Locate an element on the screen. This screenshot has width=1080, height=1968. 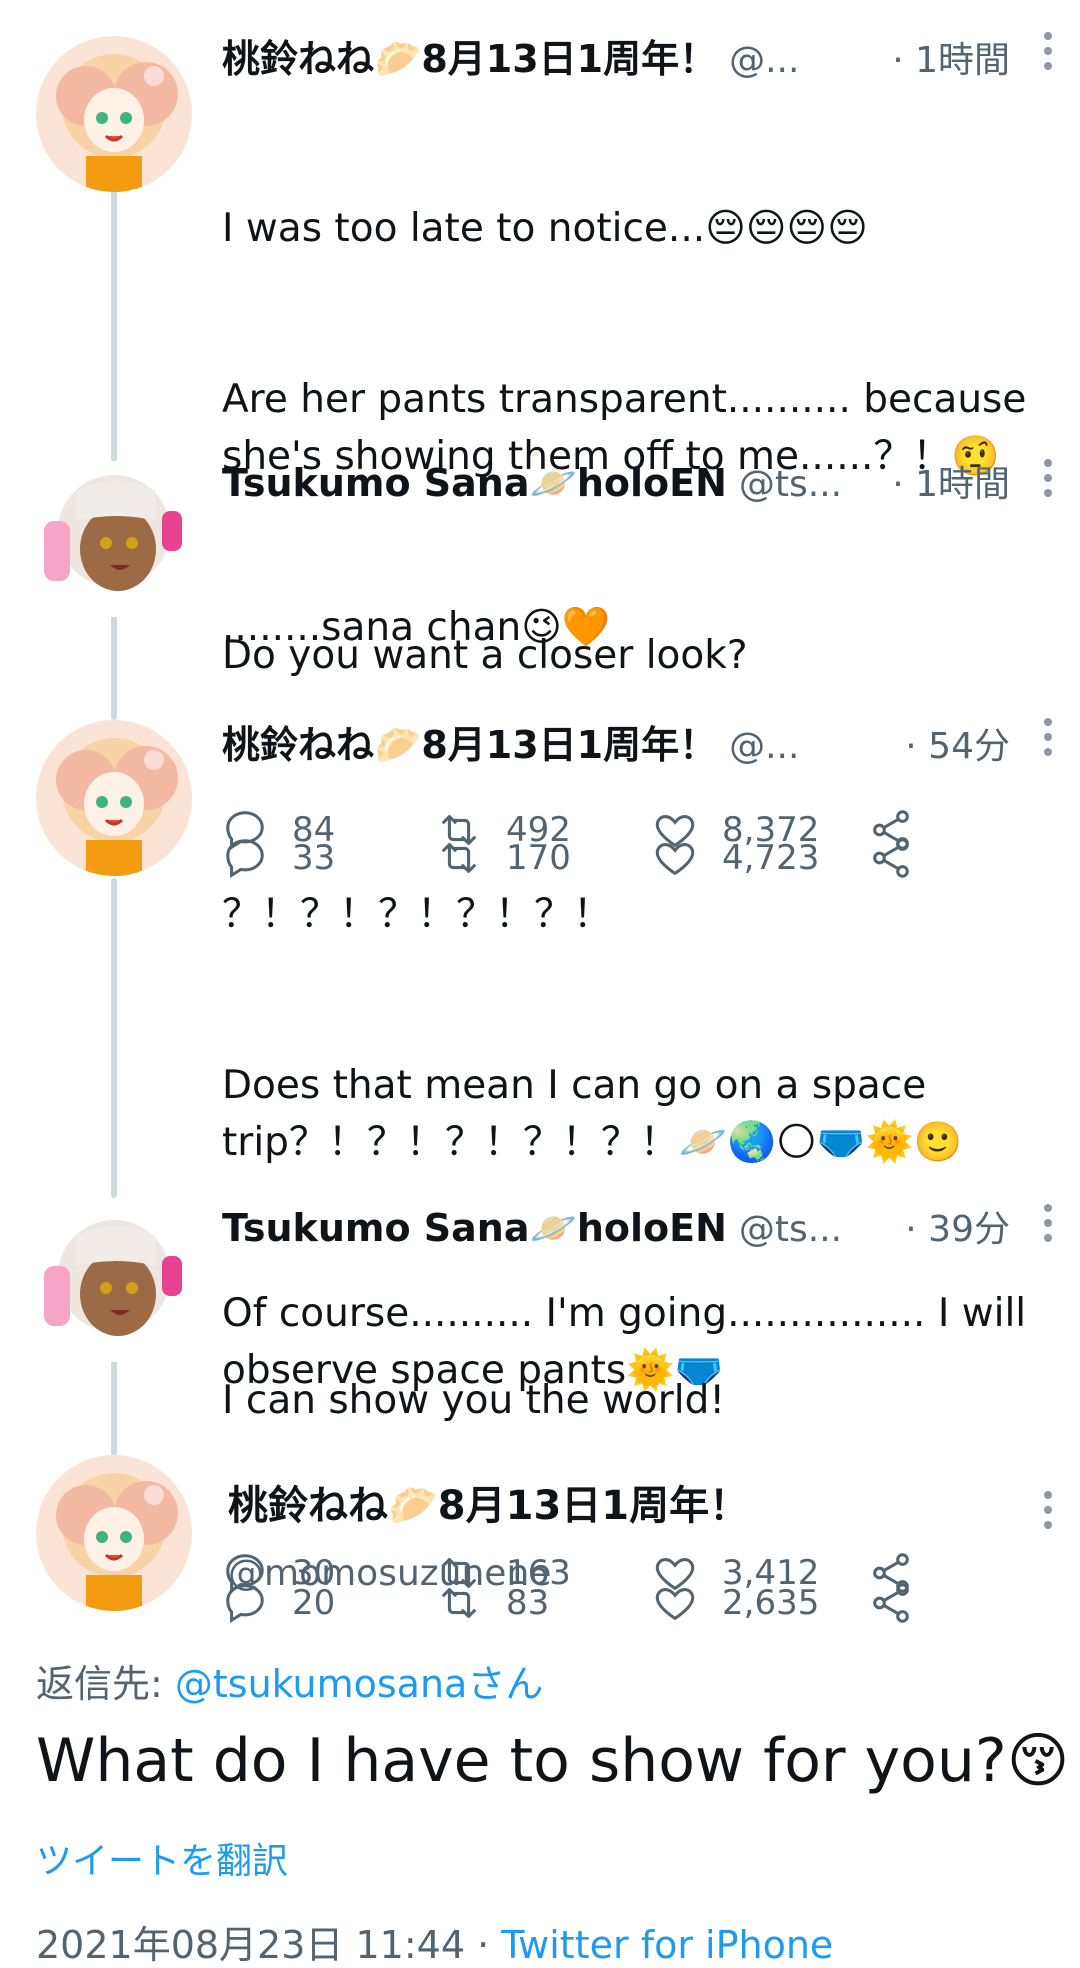
focused-tweet-header: 桃鈴ねね🥟8月13日1周年！ @momosuzunene is located at coordinates (540, 1540).